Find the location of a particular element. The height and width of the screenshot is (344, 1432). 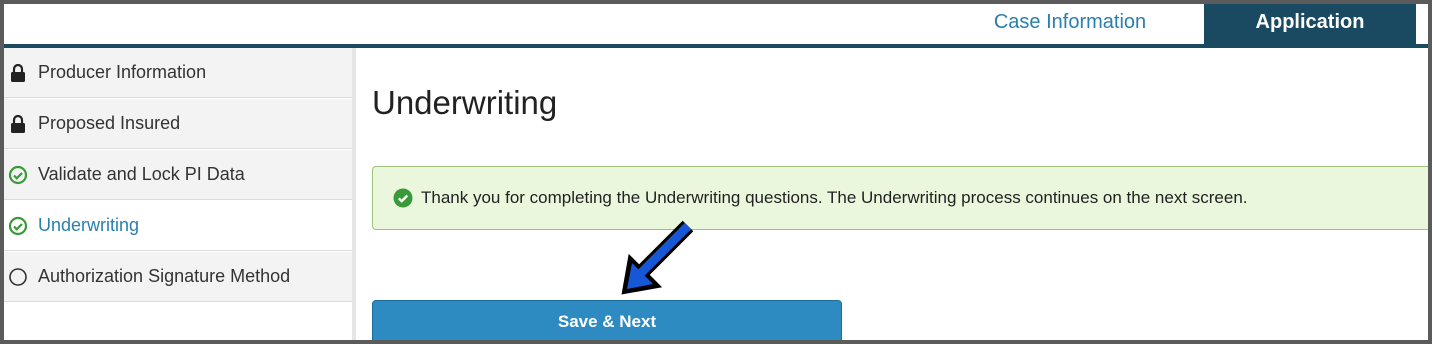

sidebar-item-authorization-signature-method: Authorization Signature Method is located at coordinates (178, 277).